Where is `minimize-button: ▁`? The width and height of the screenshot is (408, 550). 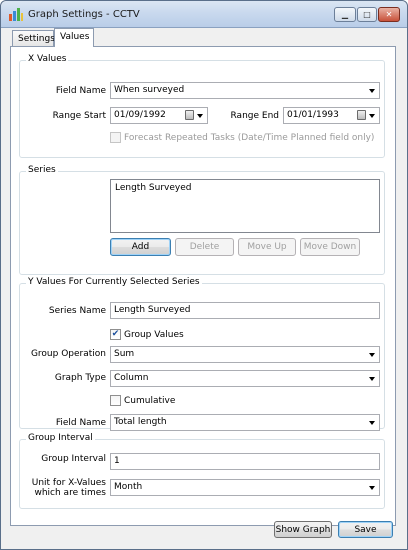
minimize-button: ▁ is located at coordinates (345, 14).